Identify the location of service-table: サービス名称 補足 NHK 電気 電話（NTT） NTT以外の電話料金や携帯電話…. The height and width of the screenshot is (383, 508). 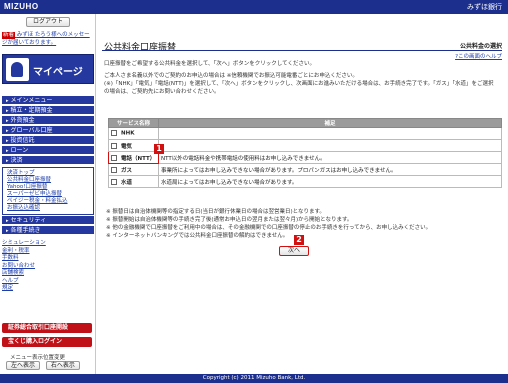
(305, 153).